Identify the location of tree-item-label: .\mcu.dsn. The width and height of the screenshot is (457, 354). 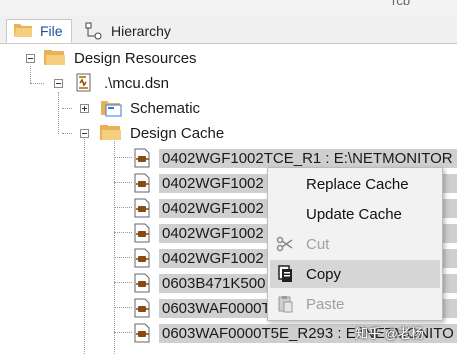
(137, 83).